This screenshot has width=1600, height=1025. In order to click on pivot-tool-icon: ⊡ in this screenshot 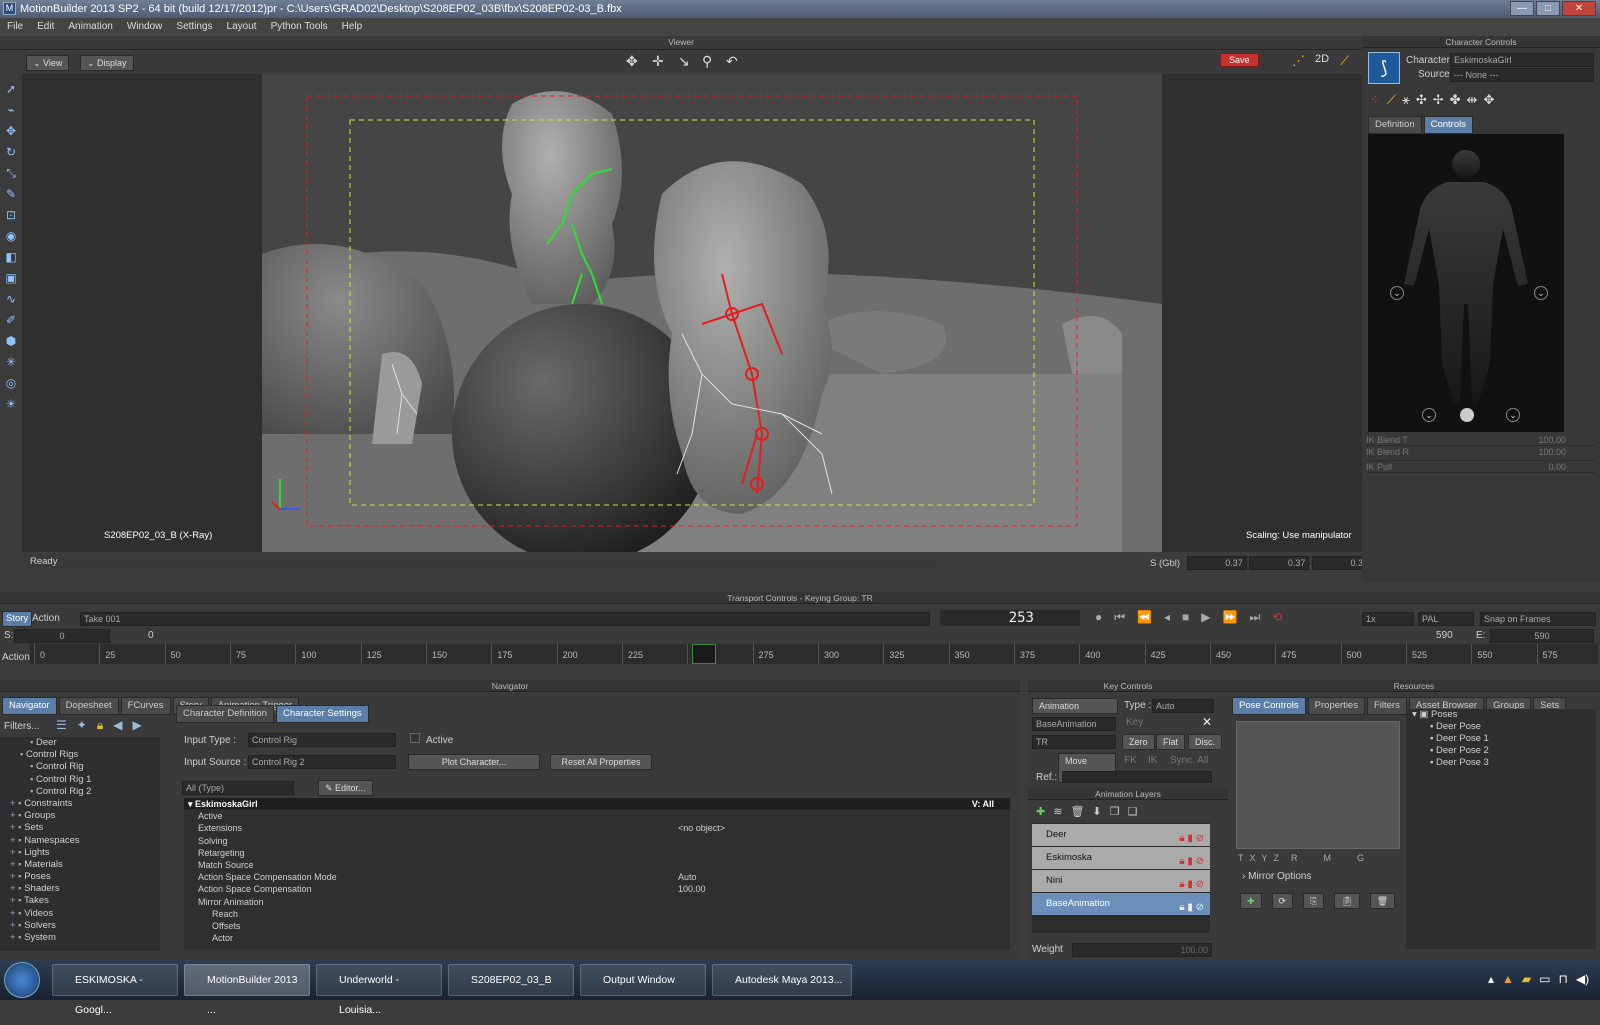, I will do `click(11, 215)`.